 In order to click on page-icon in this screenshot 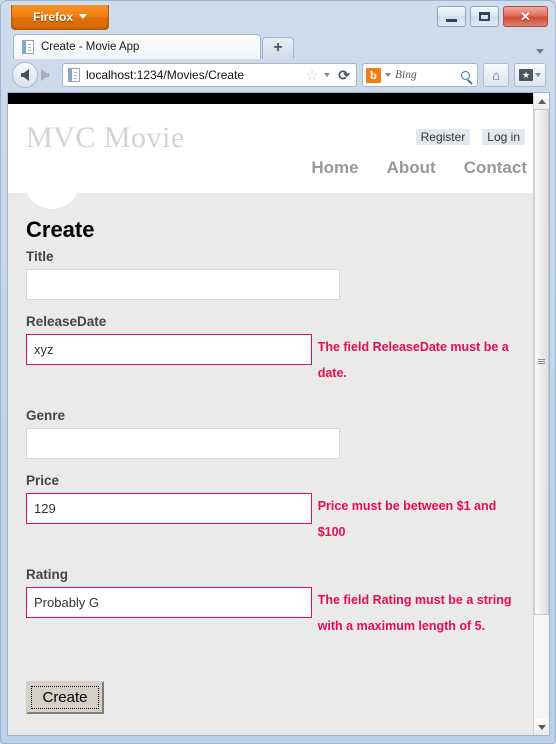, I will do `click(28, 47)`.